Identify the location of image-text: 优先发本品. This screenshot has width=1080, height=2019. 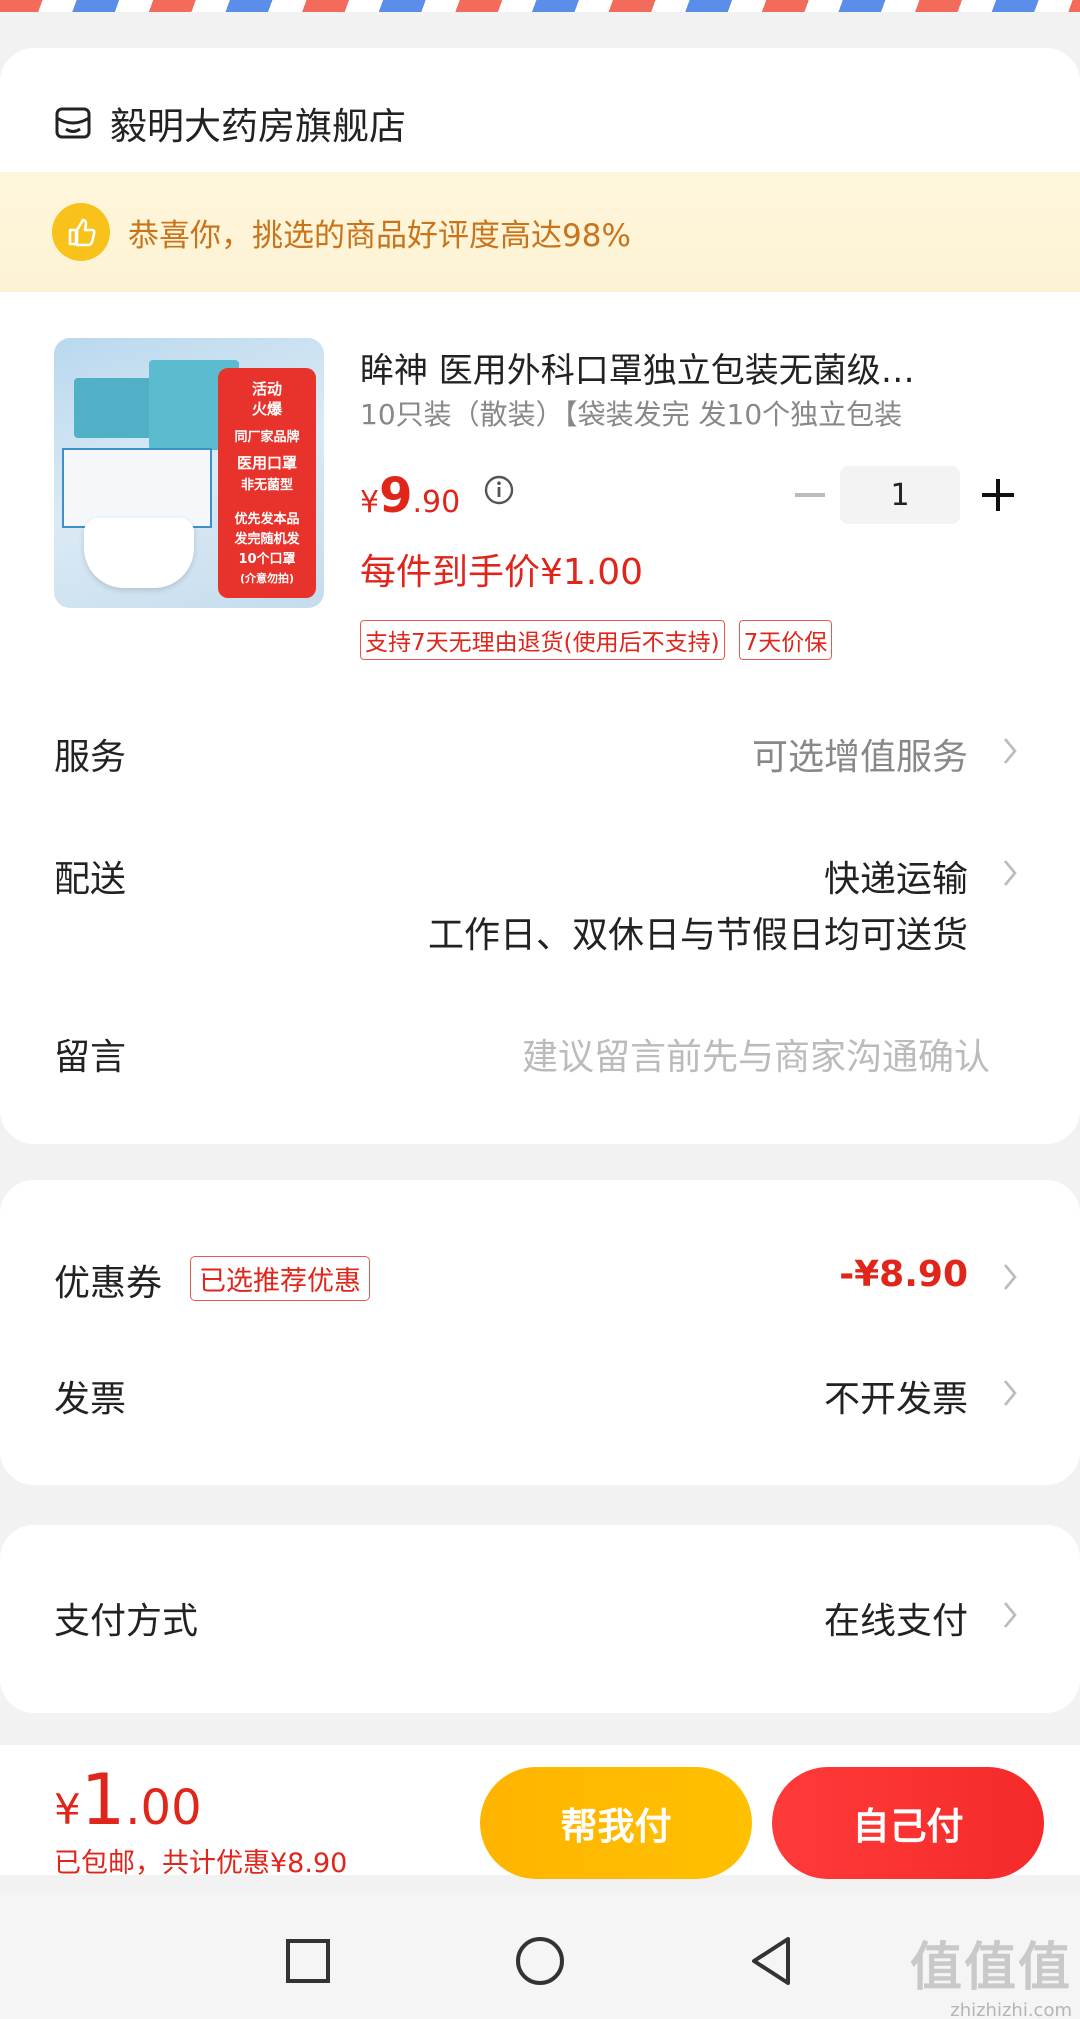
(267, 519).